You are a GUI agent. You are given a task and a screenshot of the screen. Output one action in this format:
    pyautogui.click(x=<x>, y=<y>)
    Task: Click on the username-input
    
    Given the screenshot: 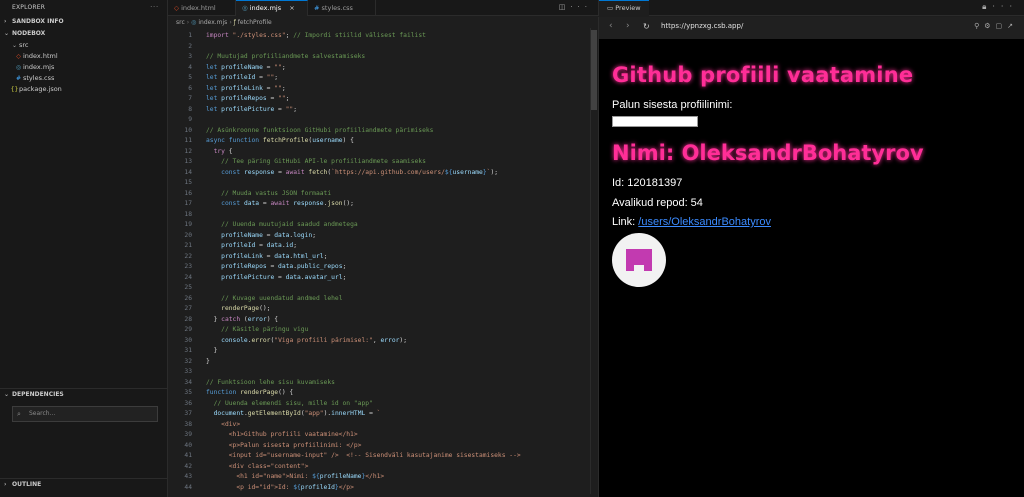 What is the action you would take?
    pyautogui.click(x=655, y=121)
    